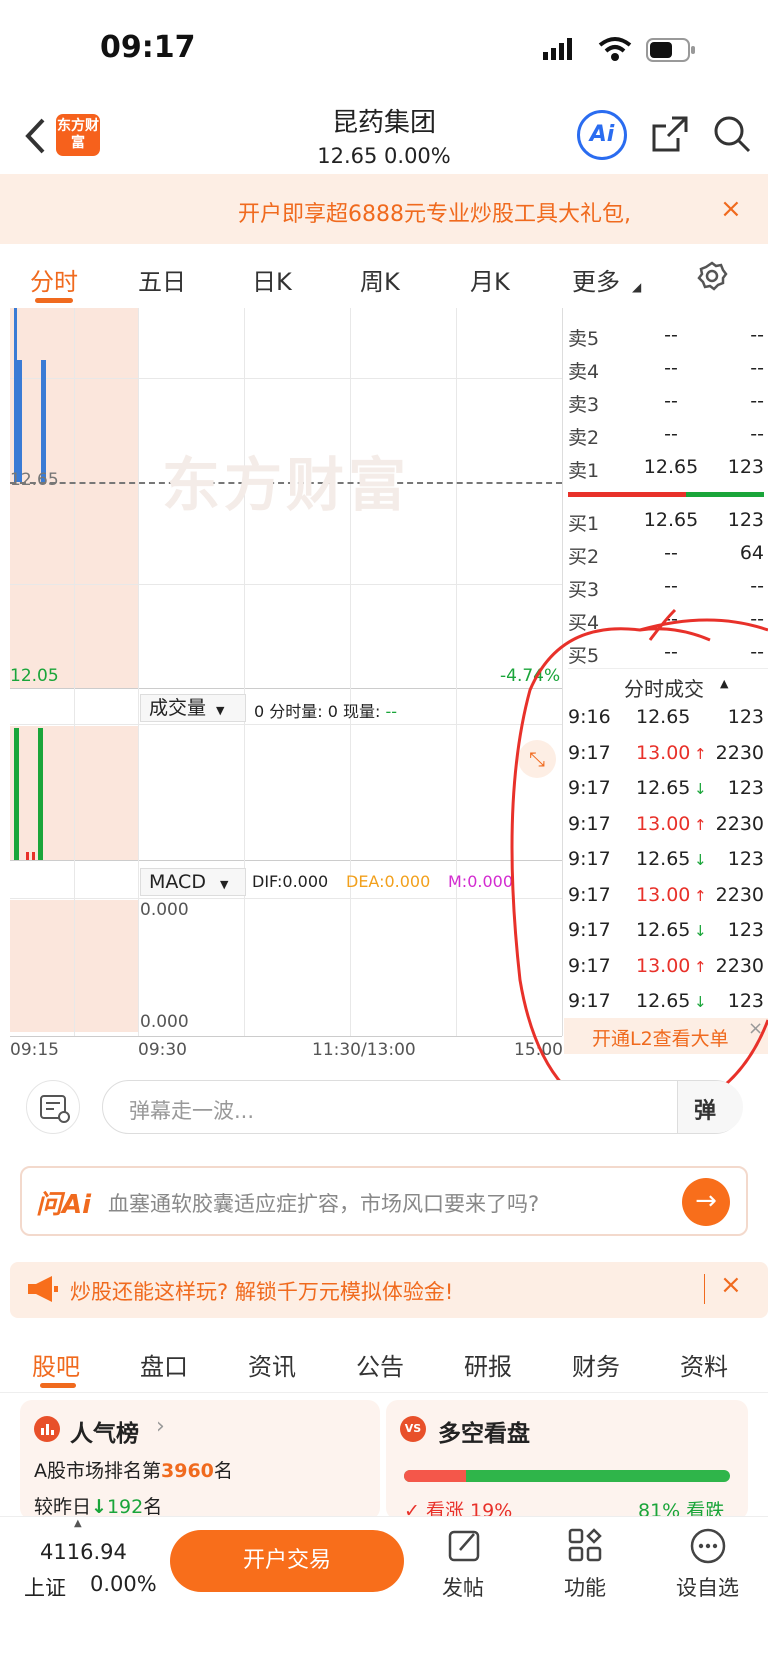 This screenshot has height=1666, width=768. What do you see at coordinates (187, 1471) in the screenshot?
I see `rank-value: 3960` at bounding box center [187, 1471].